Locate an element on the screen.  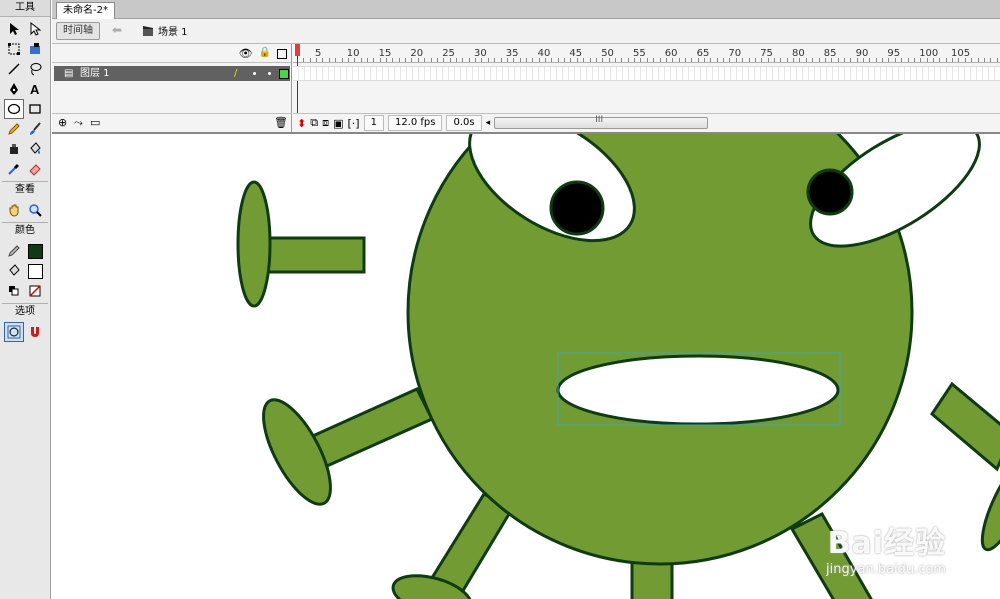
gradient-transform-tool-icon is located at coordinates (35, 49).